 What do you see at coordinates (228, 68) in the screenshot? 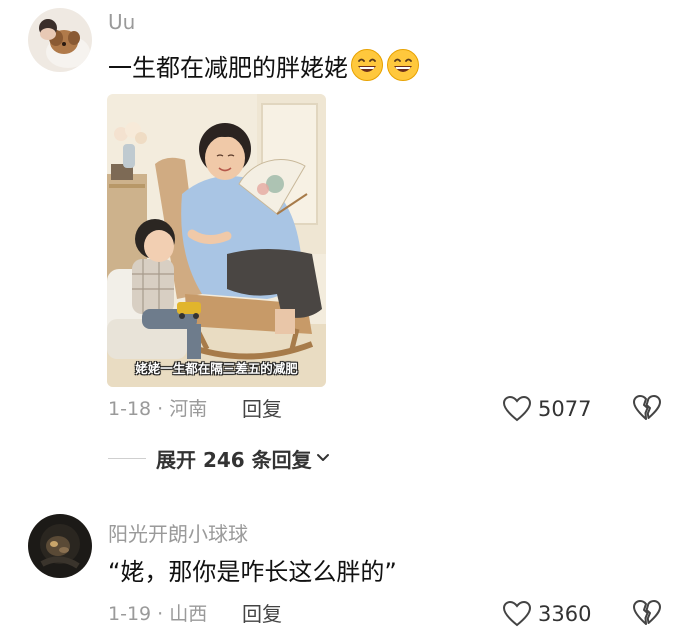
I see `comment-text-body: 一生都在减肥的胖姥姥` at bounding box center [228, 68].